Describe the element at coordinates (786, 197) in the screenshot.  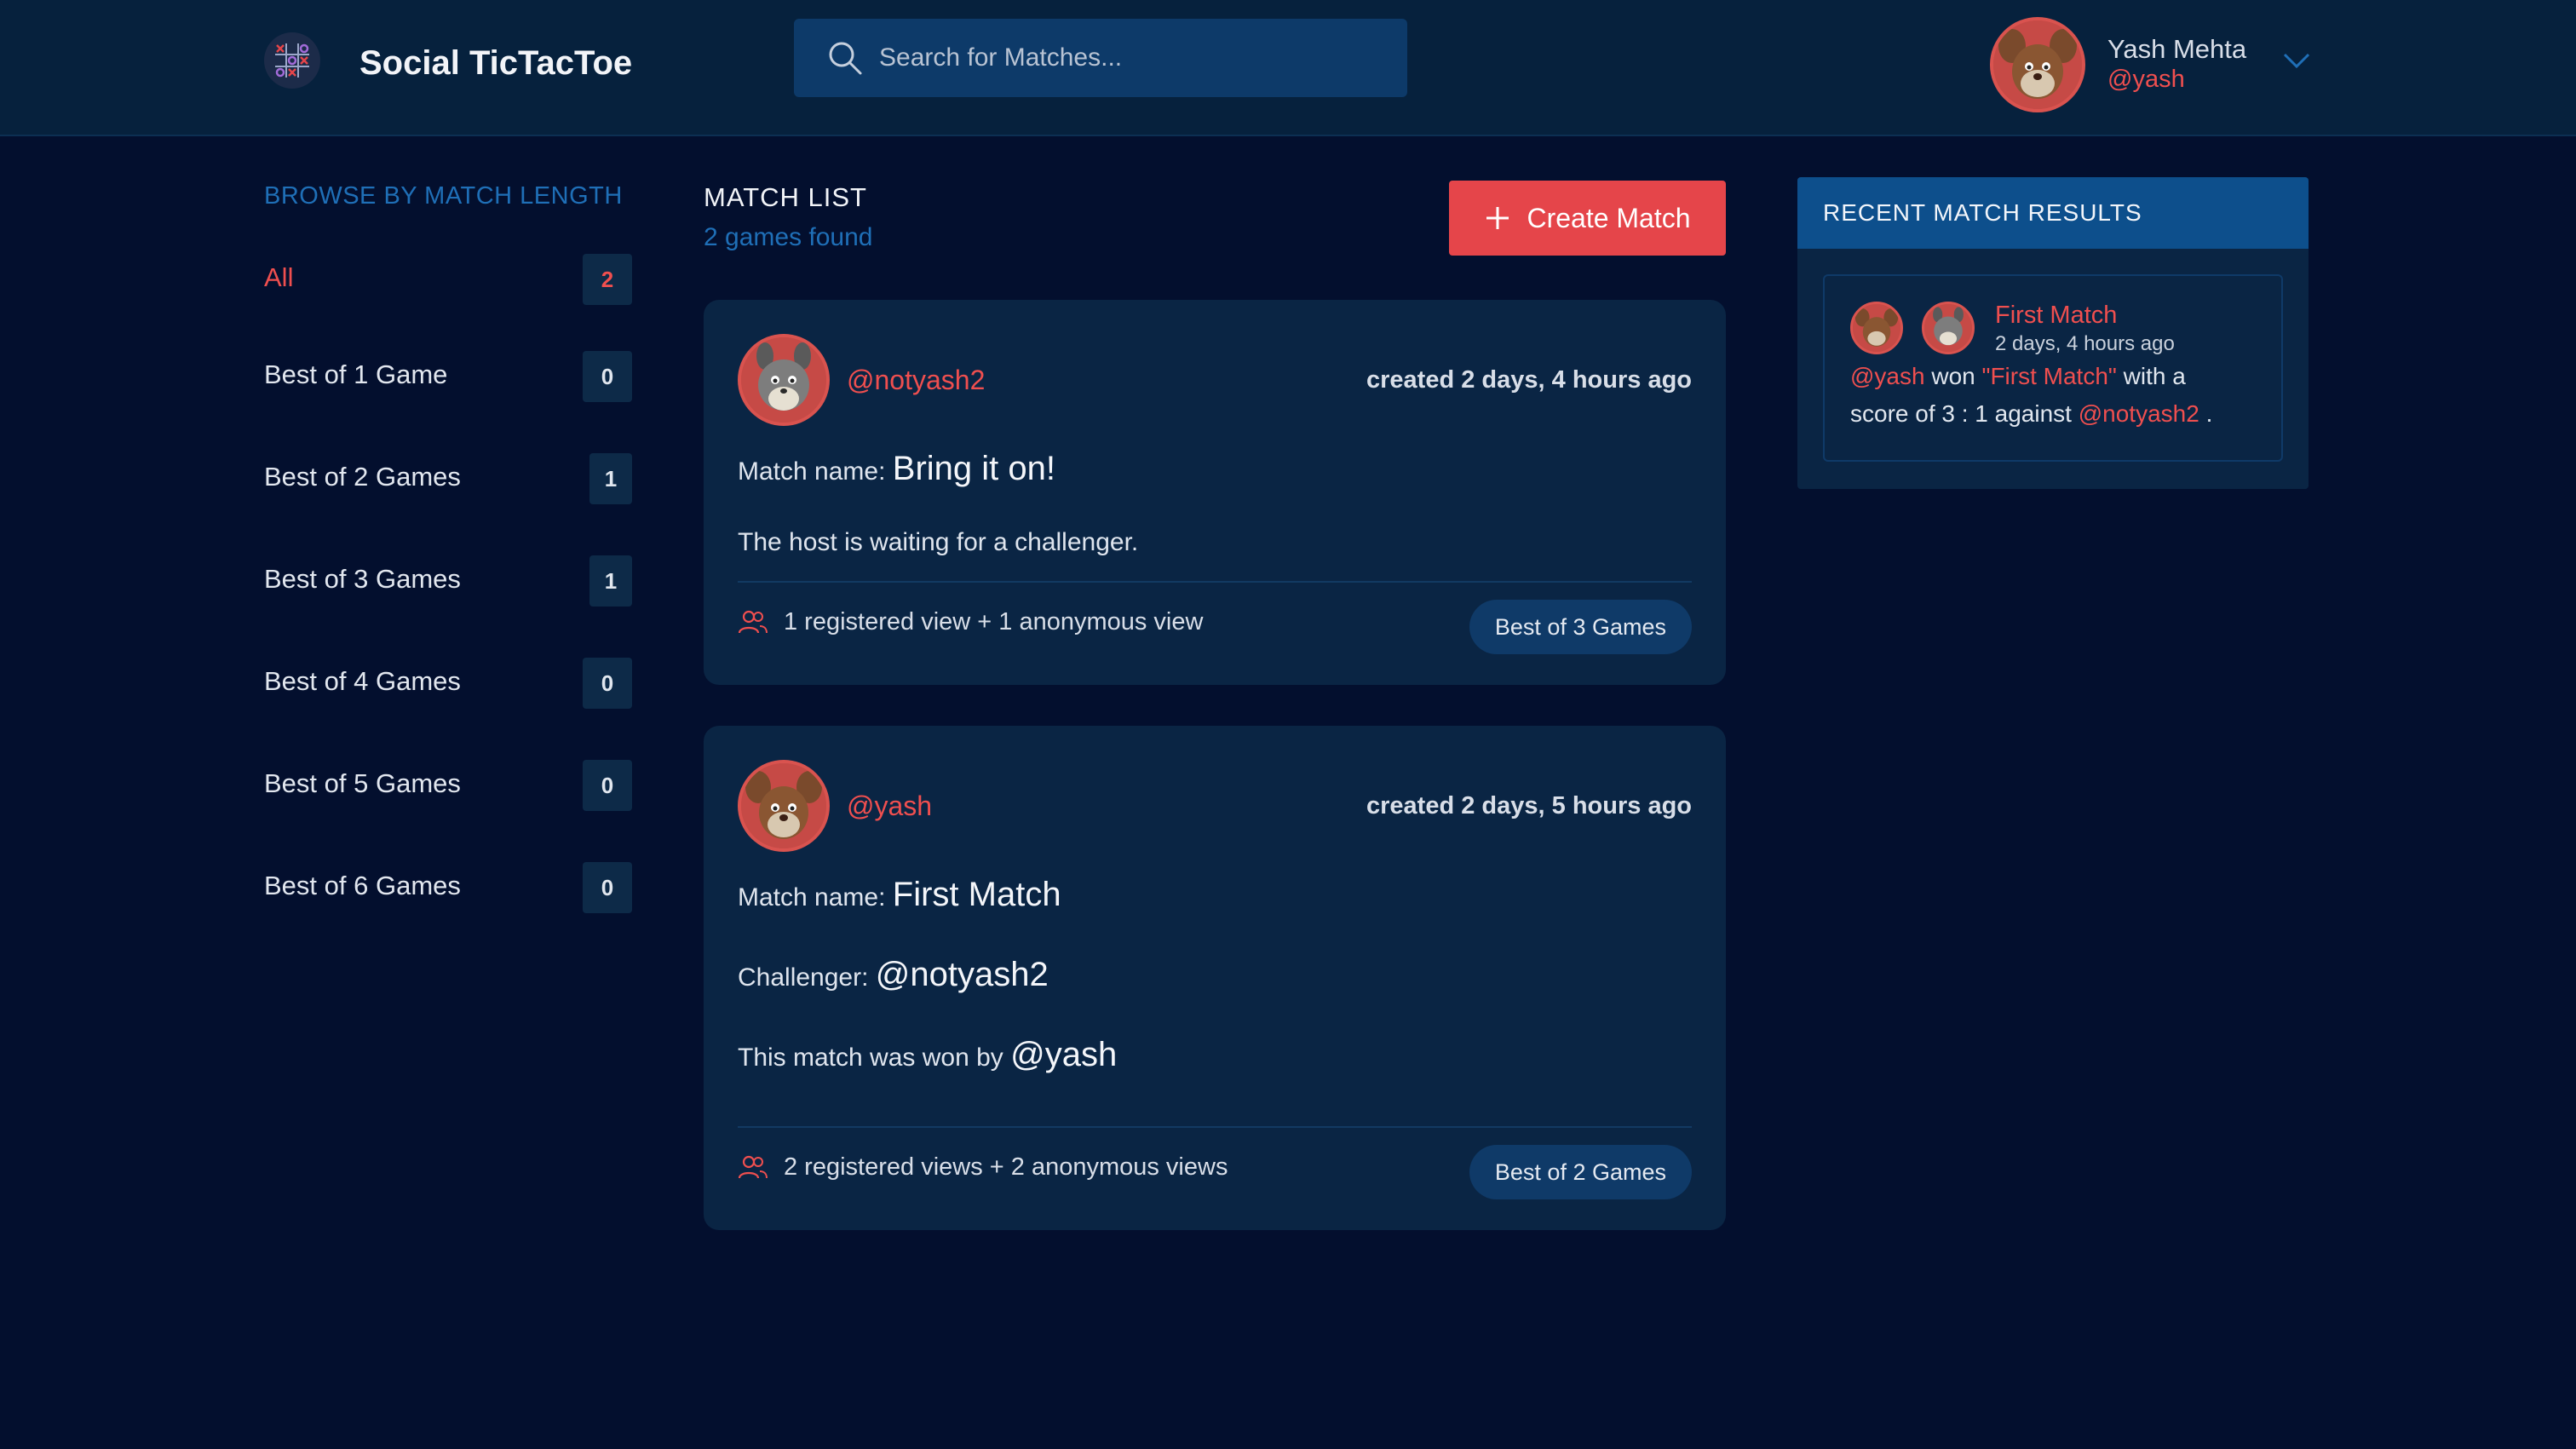
I see `match-list-title: MATCH LIST` at that location.